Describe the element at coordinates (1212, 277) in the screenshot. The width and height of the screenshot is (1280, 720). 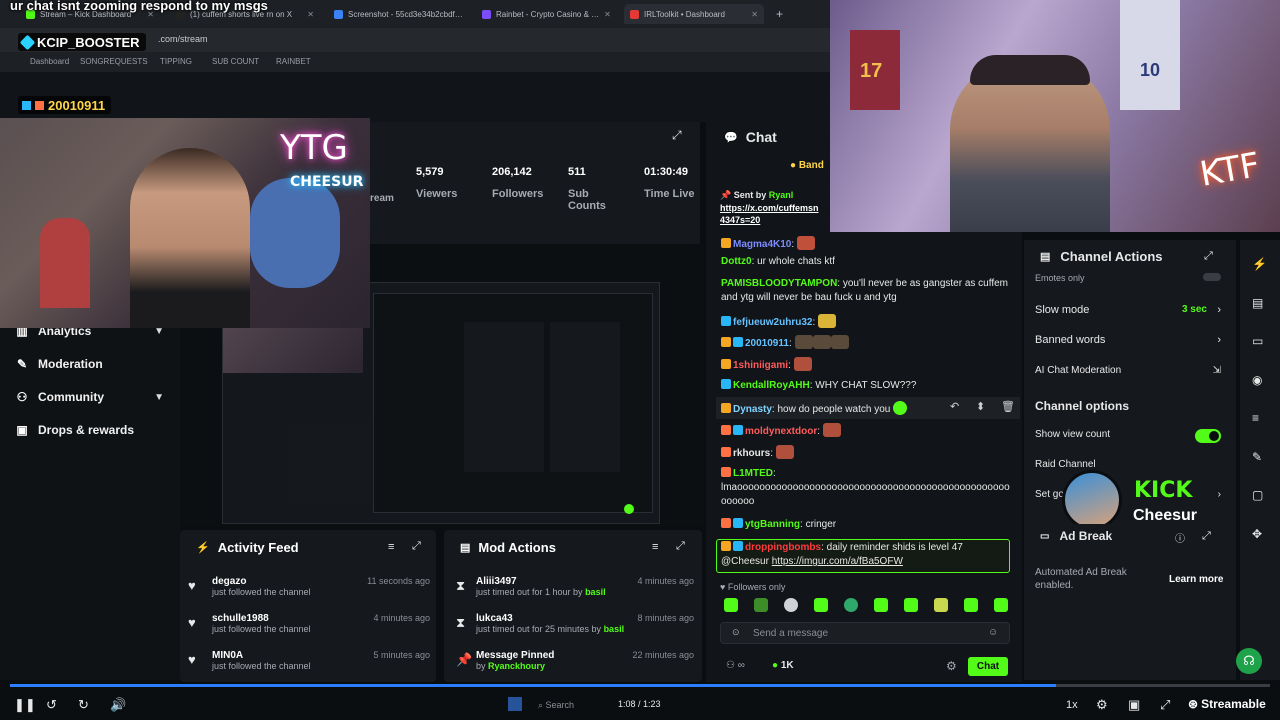
I see `emotes-only-toggle` at that location.